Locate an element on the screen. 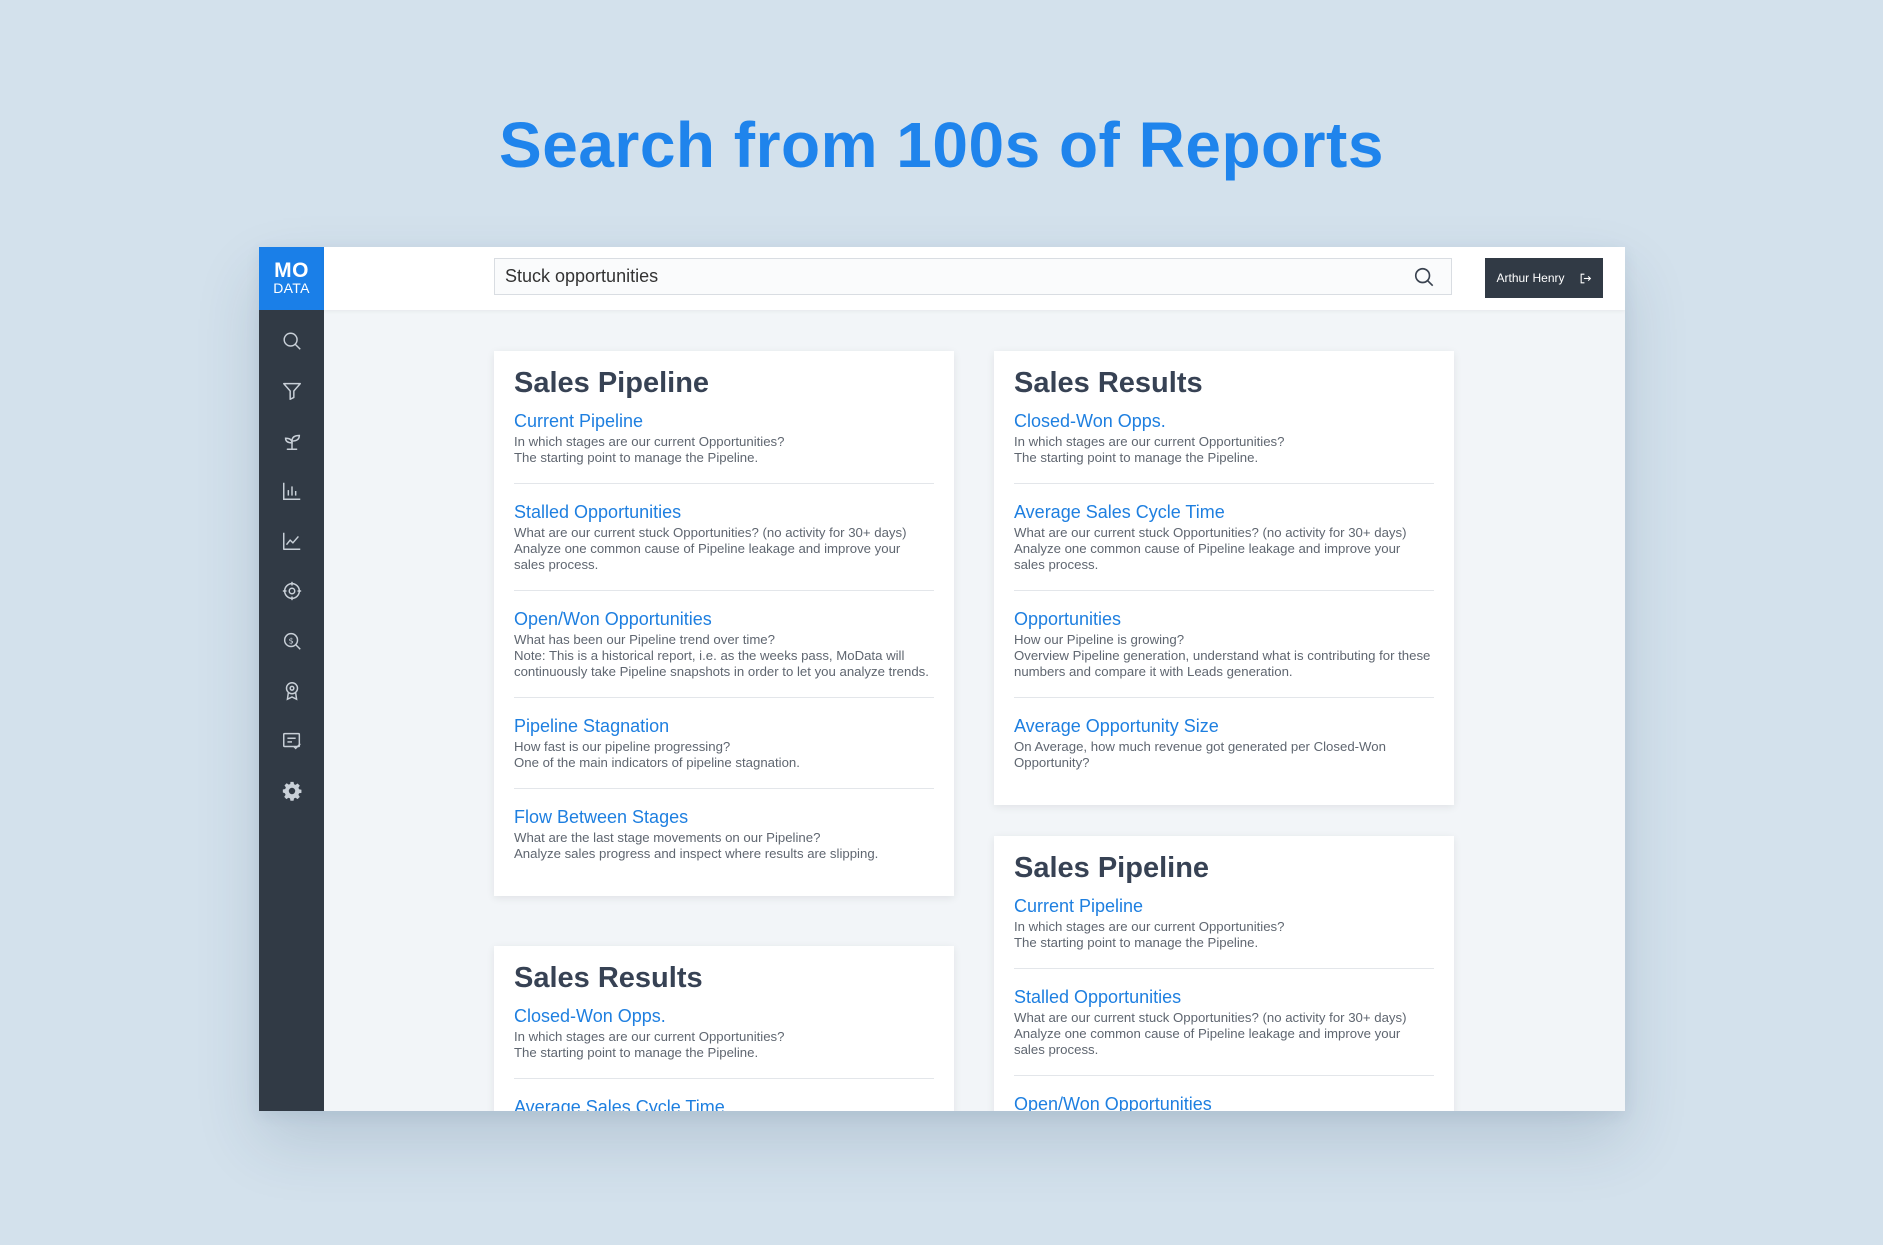 The width and height of the screenshot is (1883, 1245). report-link: Flow Between Stages is located at coordinates (724, 817).